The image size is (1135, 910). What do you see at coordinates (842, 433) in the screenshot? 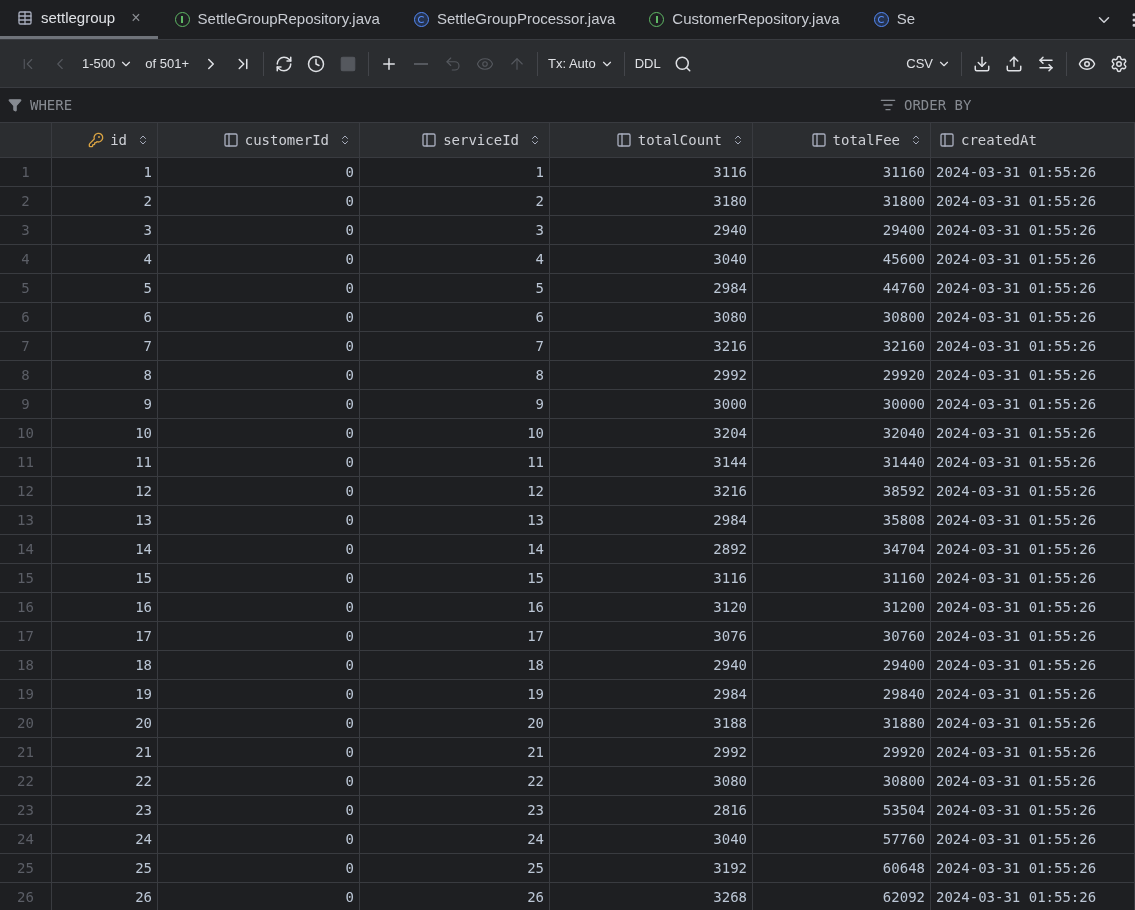
I see `table-cell: 32040` at bounding box center [842, 433].